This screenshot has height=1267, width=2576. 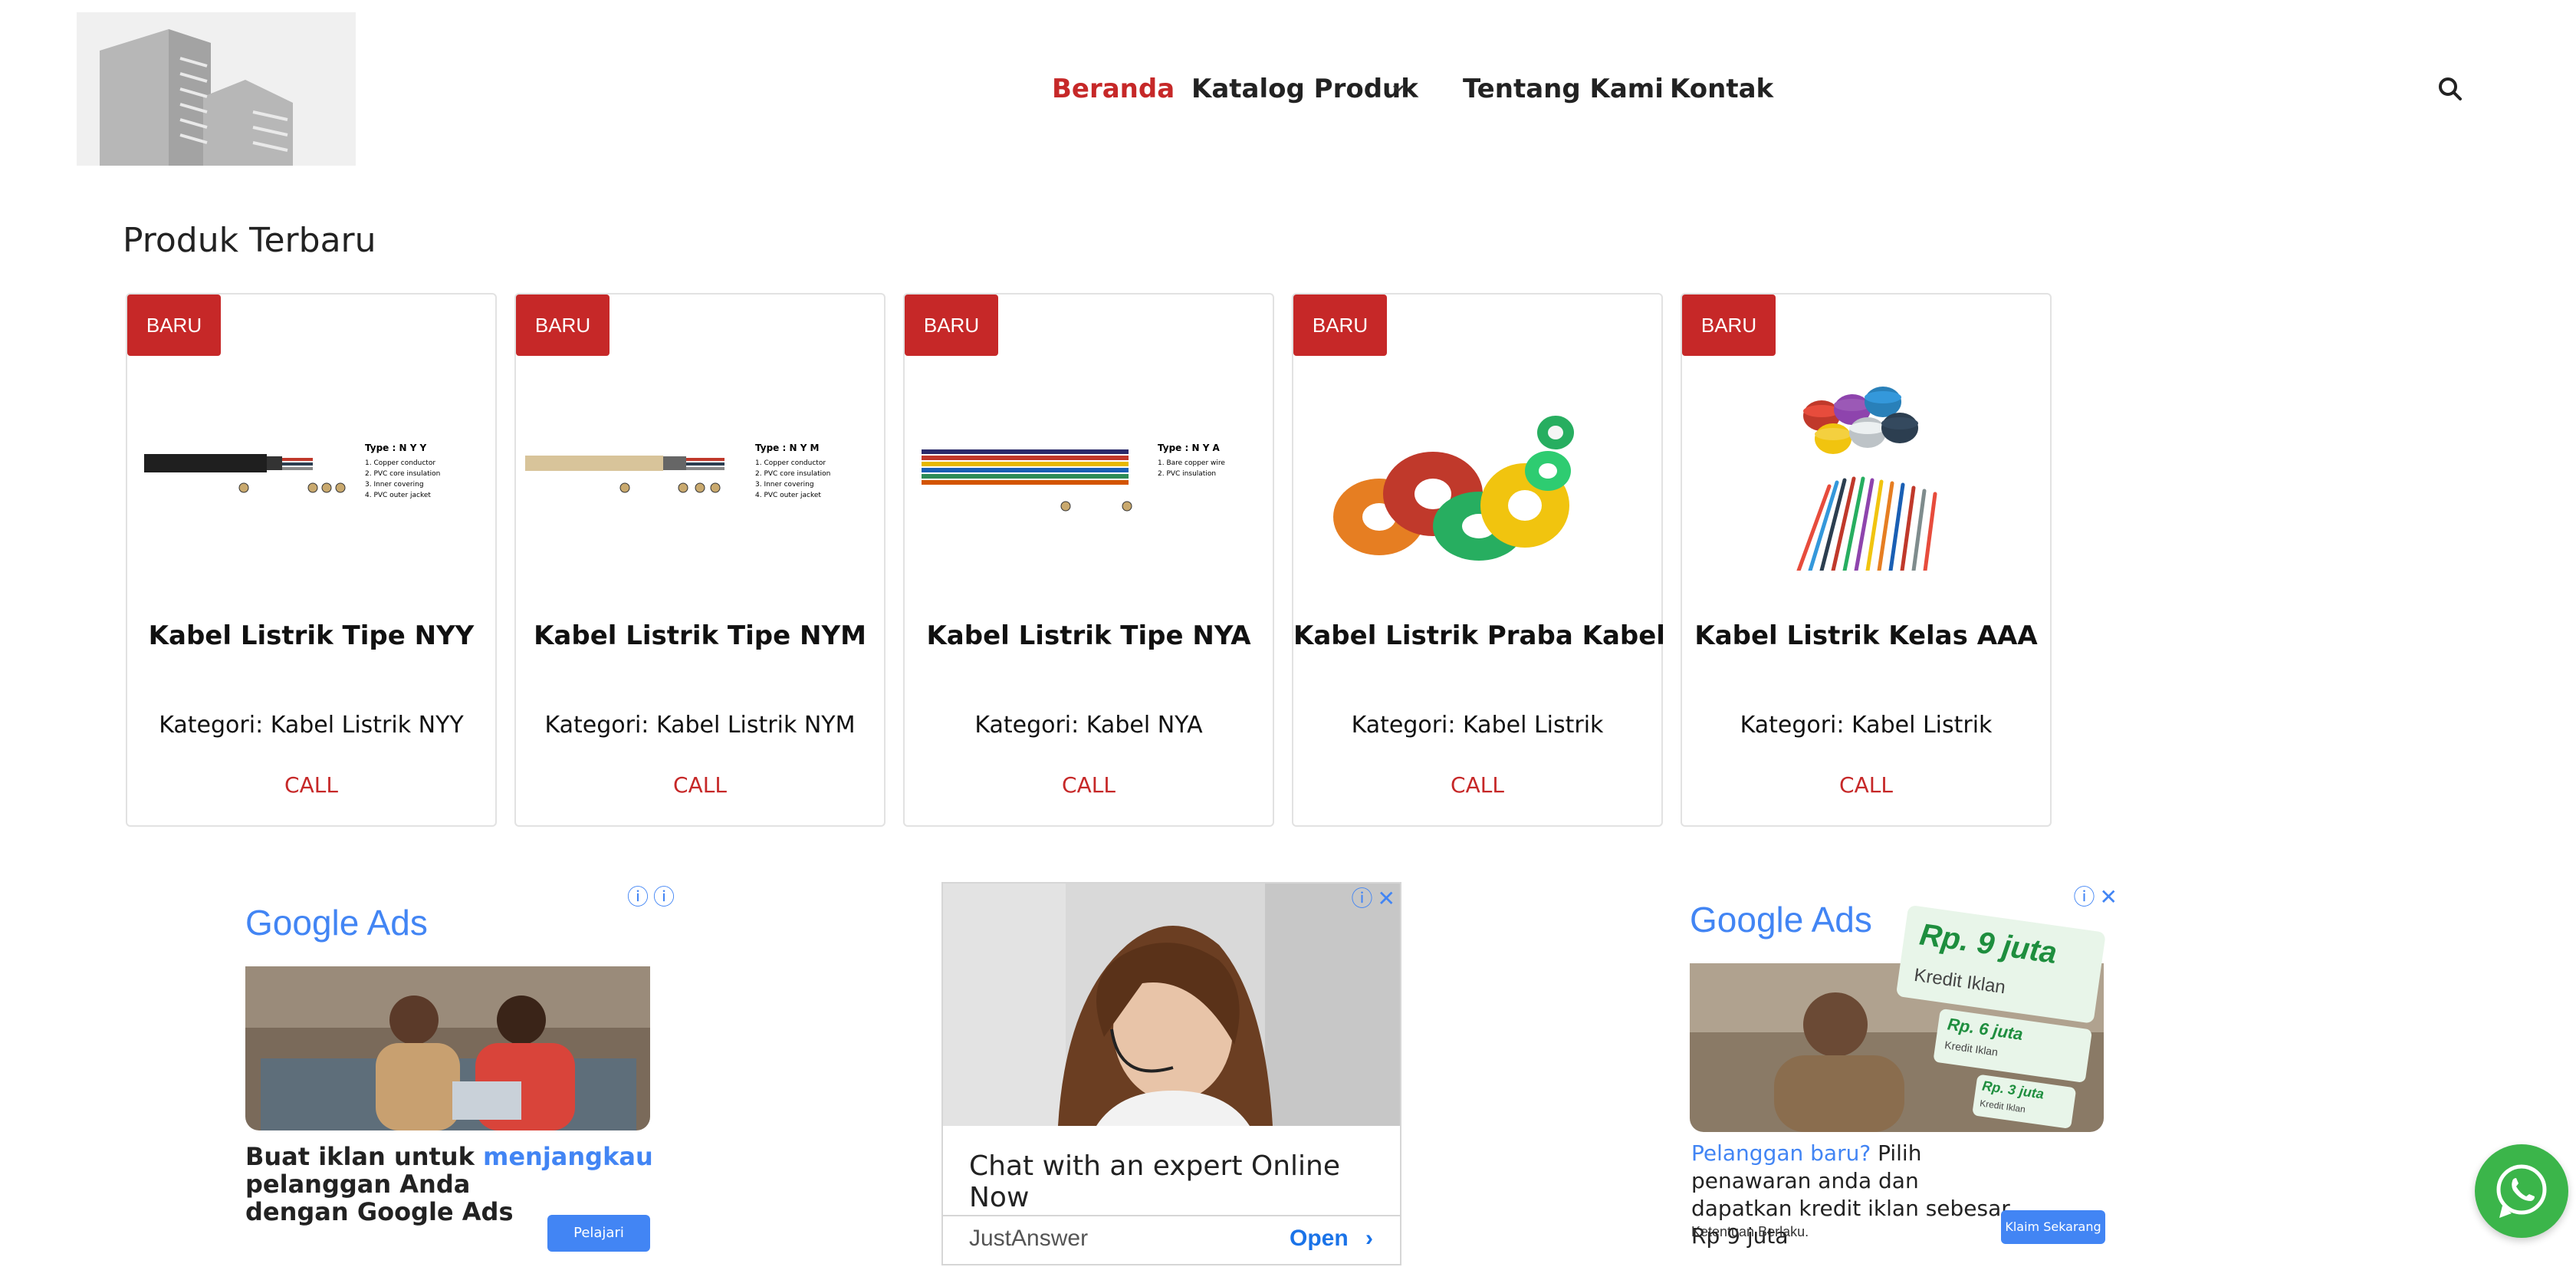 What do you see at coordinates (1399, 88) in the screenshot?
I see `chevron-down-icon` at bounding box center [1399, 88].